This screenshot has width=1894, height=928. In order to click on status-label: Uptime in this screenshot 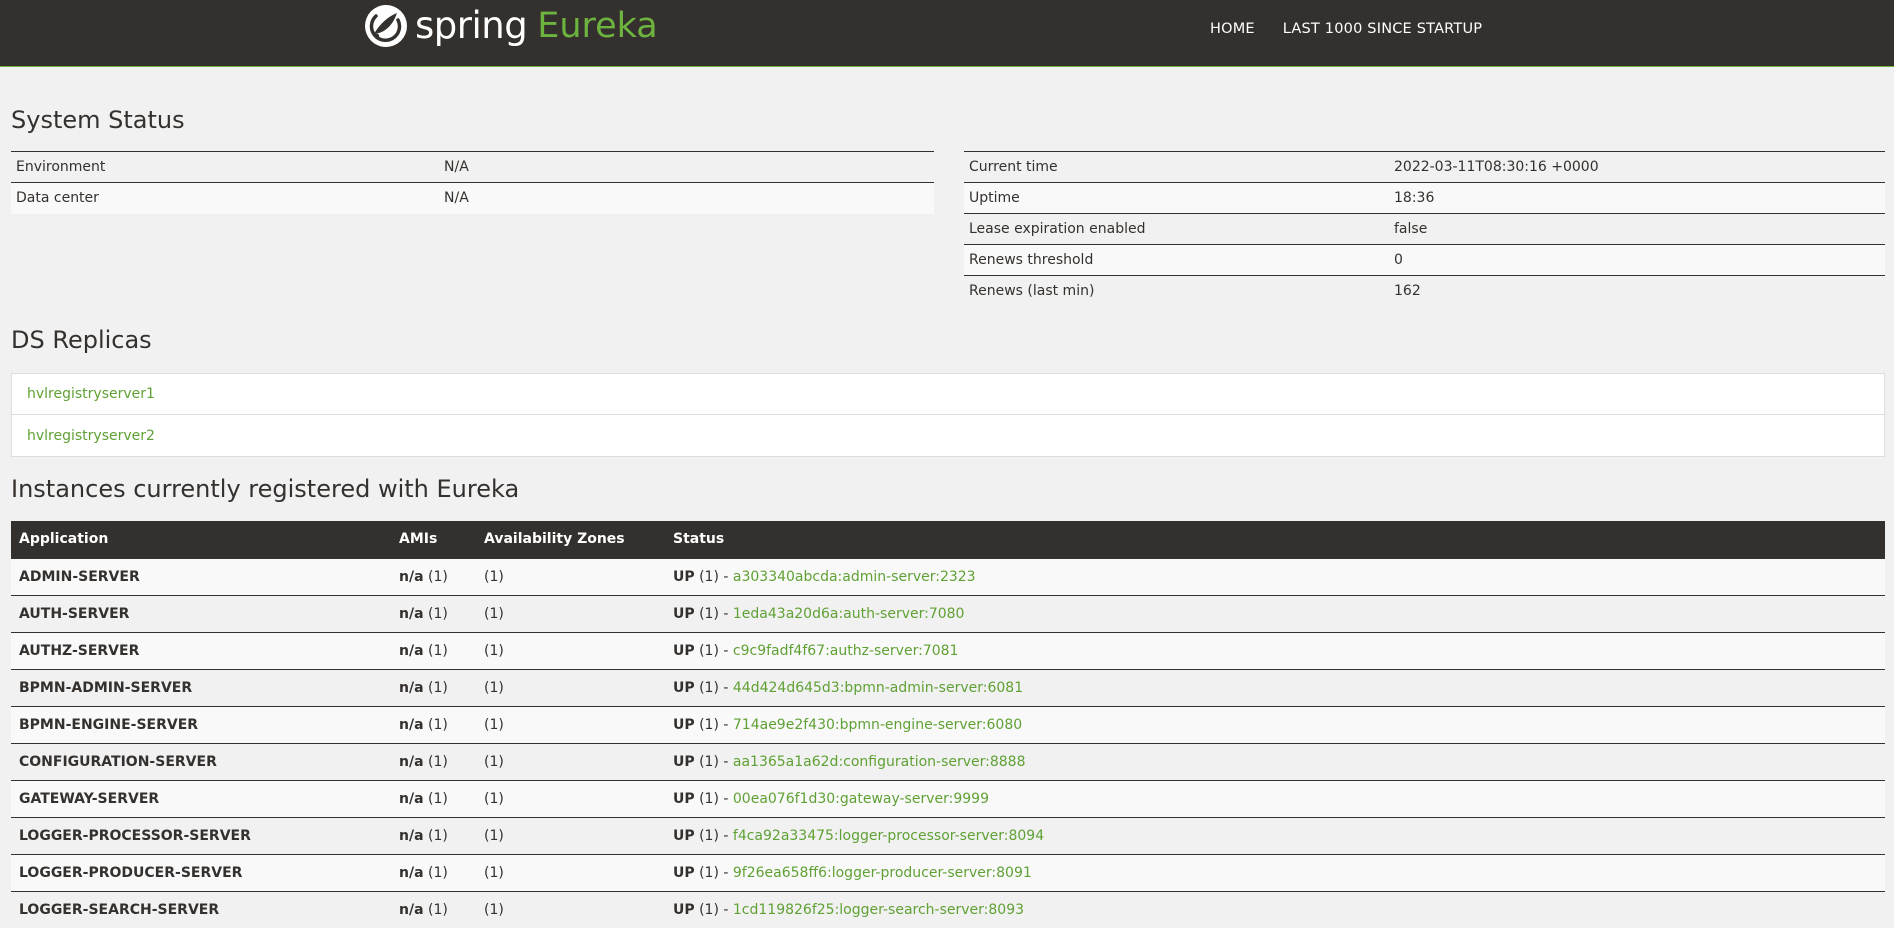, I will do `click(1176, 198)`.